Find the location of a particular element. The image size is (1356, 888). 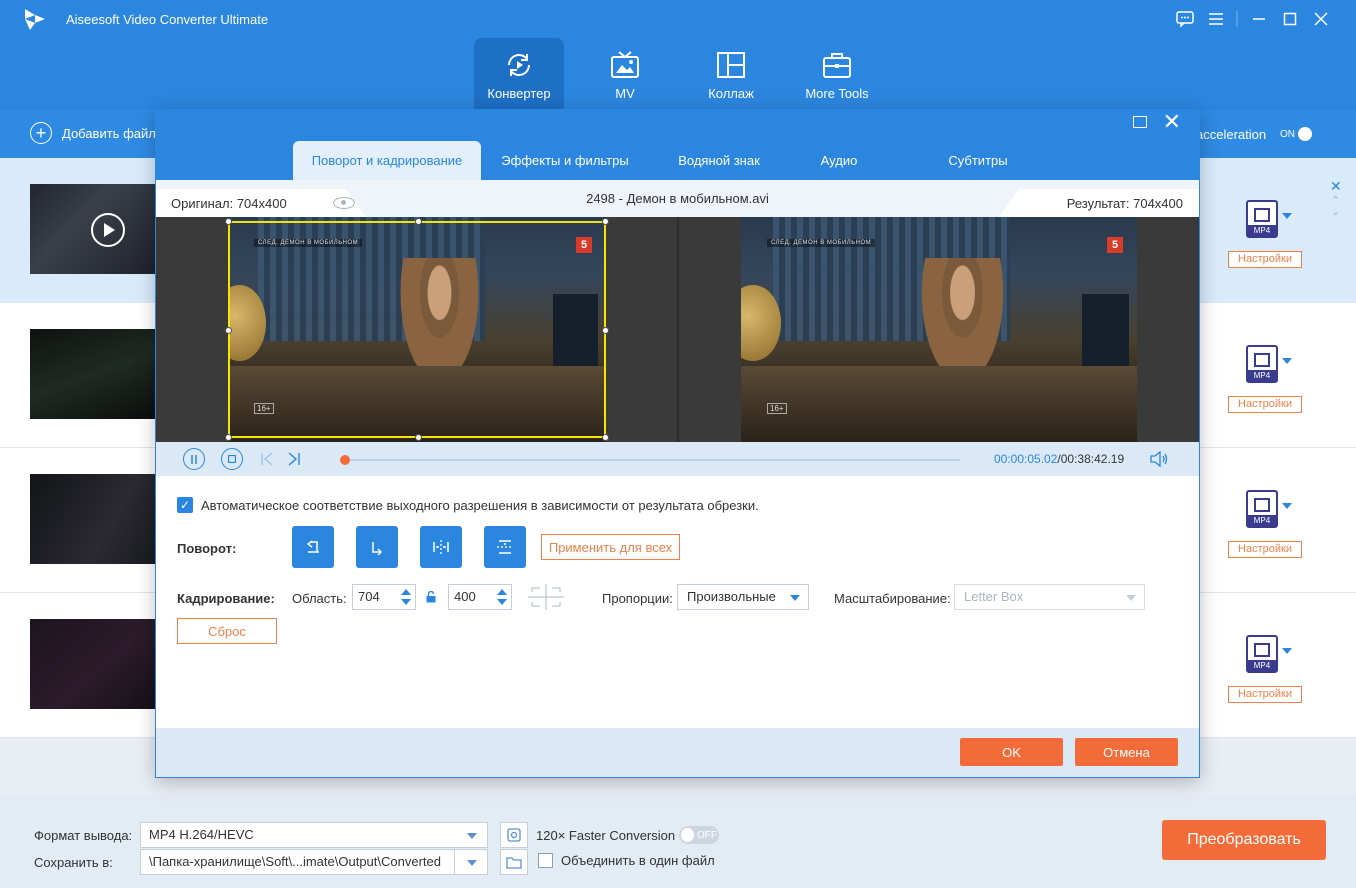

toolbox-icon is located at coordinates (837, 65).